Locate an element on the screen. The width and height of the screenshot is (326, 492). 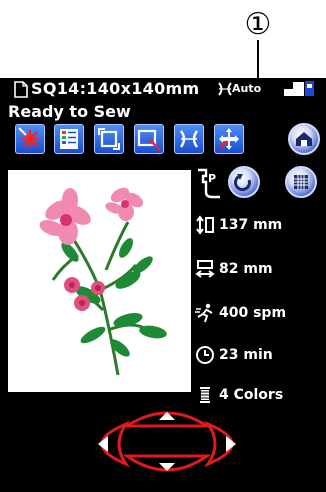
sewing-speed-value: 400 spm is located at coordinates (253, 313).